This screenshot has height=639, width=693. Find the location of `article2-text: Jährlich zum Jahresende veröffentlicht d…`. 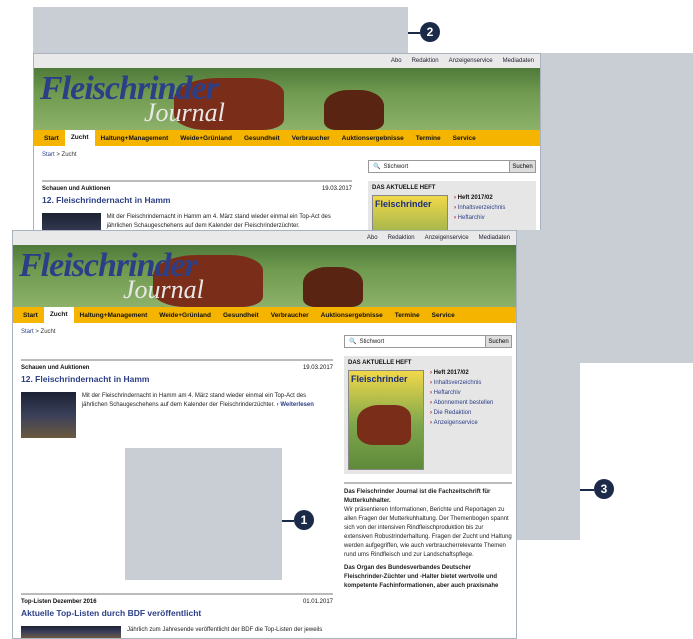

article2-text: Jährlich zum Jahresende veröffentlicht d… is located at coordinates (225, 630).